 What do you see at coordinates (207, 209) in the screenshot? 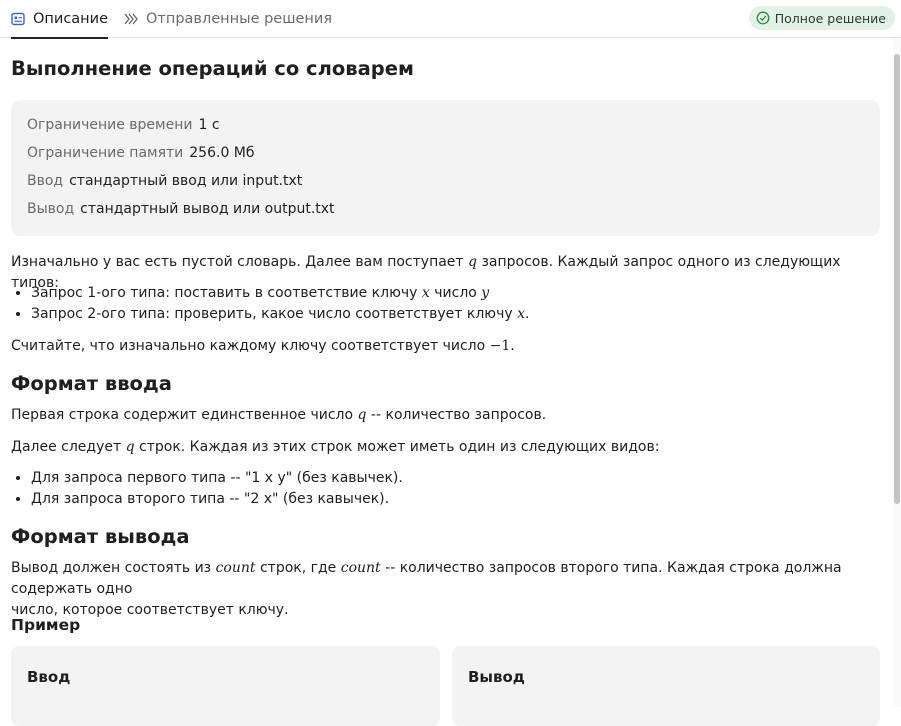
I see `output-target-value: стандартный вывод или output.txt` at bounding box center [207, 209].